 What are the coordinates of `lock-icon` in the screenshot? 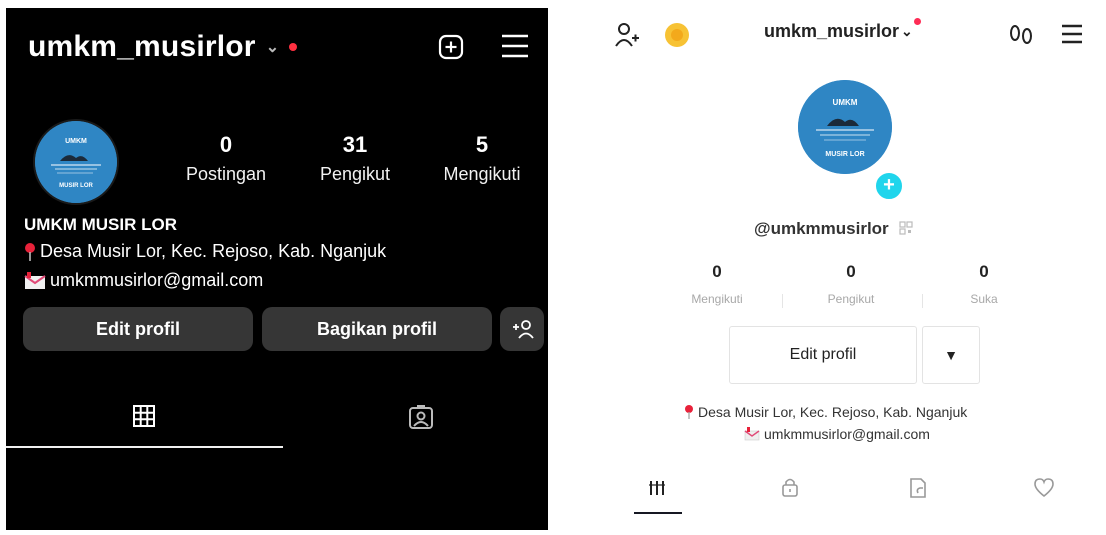 It's located at (790, 487).